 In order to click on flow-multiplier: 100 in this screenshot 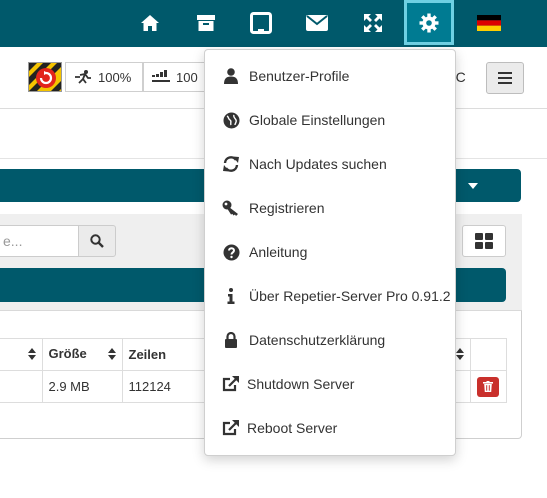, I will do `click(175, 77)`.